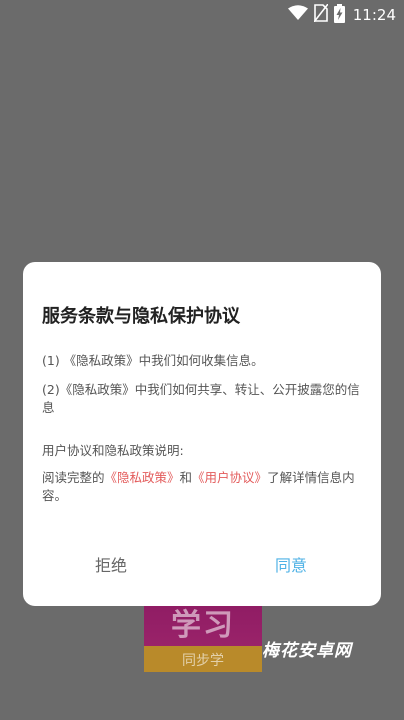  Describe the element at coordinates (321, 14) in the screenshot. I see `no-sim-icon` at that location.